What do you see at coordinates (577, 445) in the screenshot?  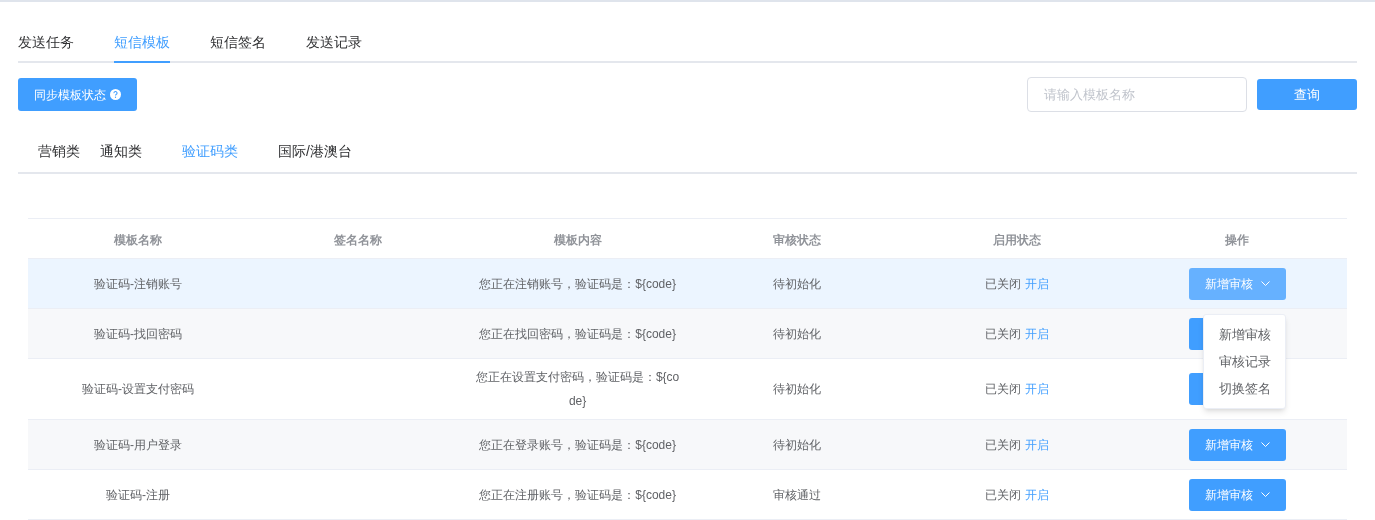 I see `template-content: 您正在登录账号，验证码是：${code}` at bounding box center [577, 445].